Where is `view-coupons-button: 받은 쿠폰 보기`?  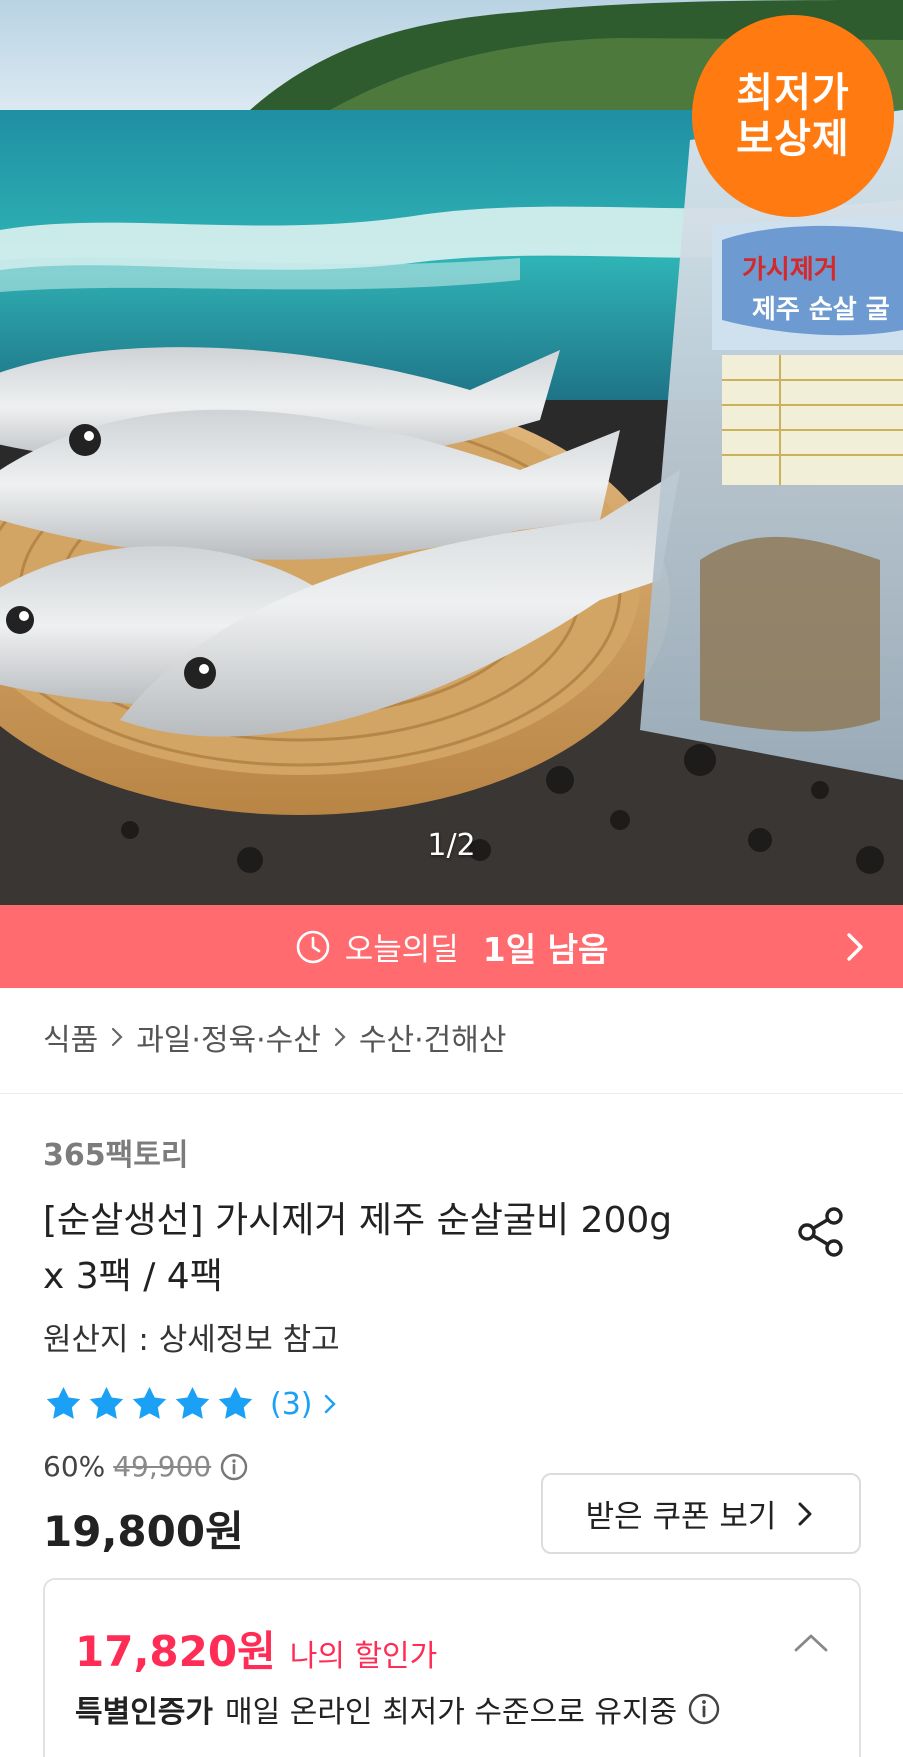
view-coupons-button: 받은 쿠폰 보기 is located at coordinates (701, 1513).